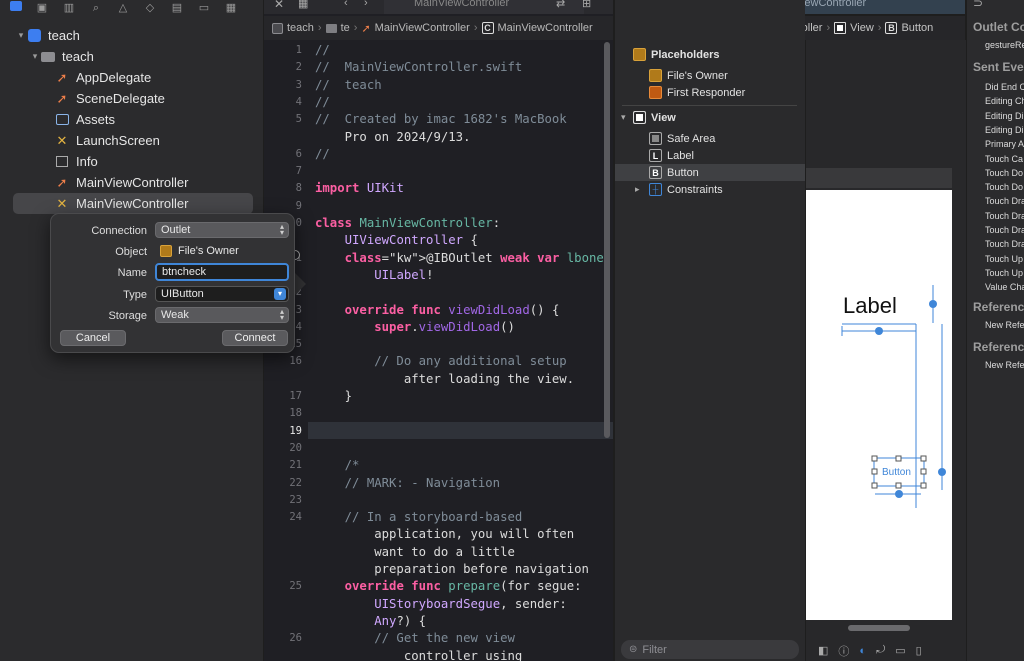 The width and height of the screenshot is (1024, 661). I want to click on storage-select: Weak ▴ ▾, so click(222, 315).